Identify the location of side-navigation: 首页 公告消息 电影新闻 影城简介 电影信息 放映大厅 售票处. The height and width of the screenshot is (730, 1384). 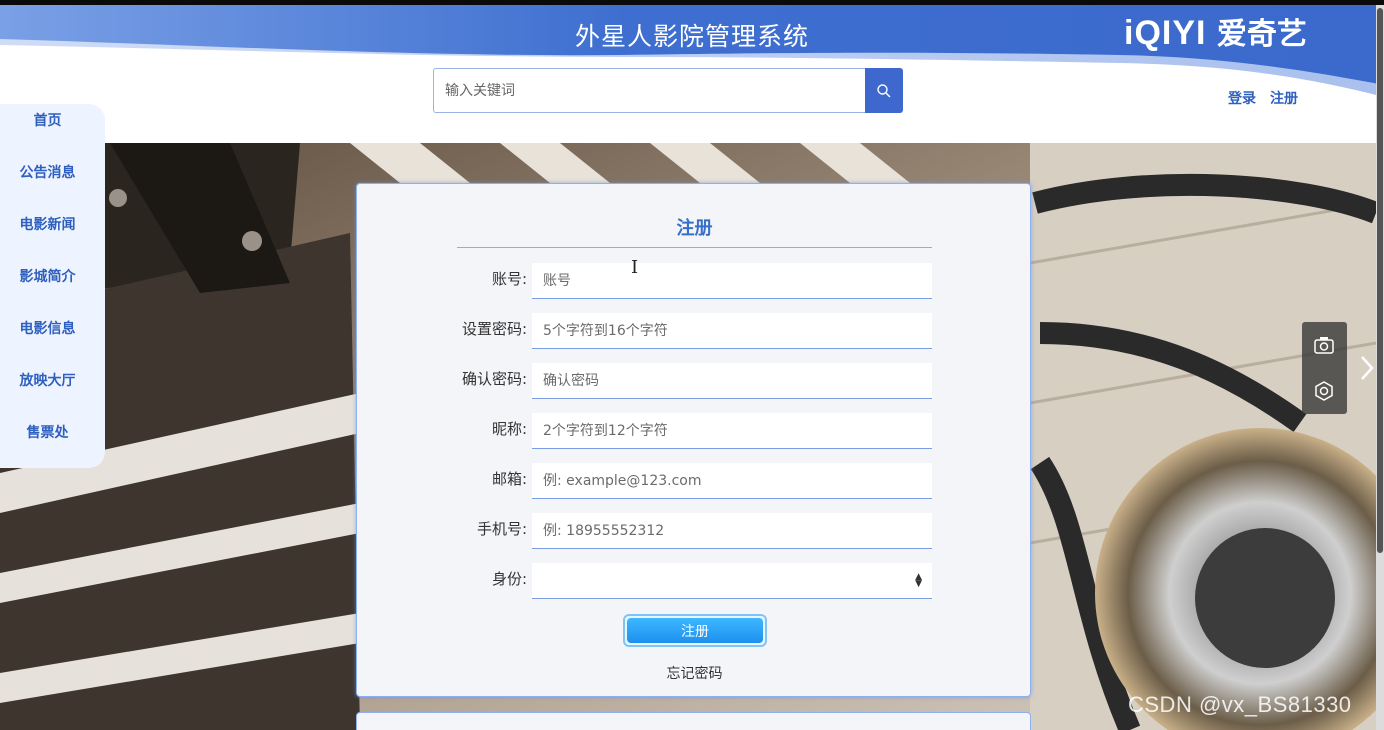
(52, 286).